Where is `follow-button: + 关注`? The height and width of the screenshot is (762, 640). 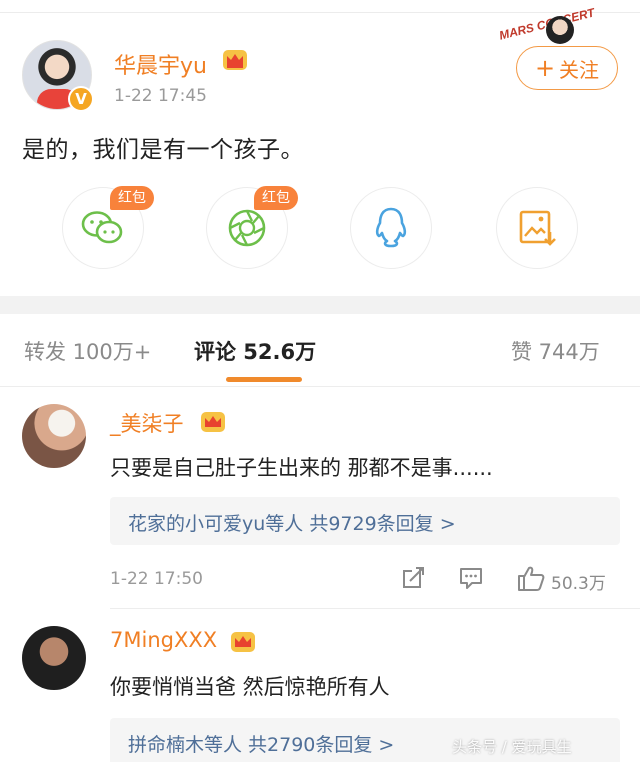 follow-button: + 关注 is located at coordinates (567, 68).